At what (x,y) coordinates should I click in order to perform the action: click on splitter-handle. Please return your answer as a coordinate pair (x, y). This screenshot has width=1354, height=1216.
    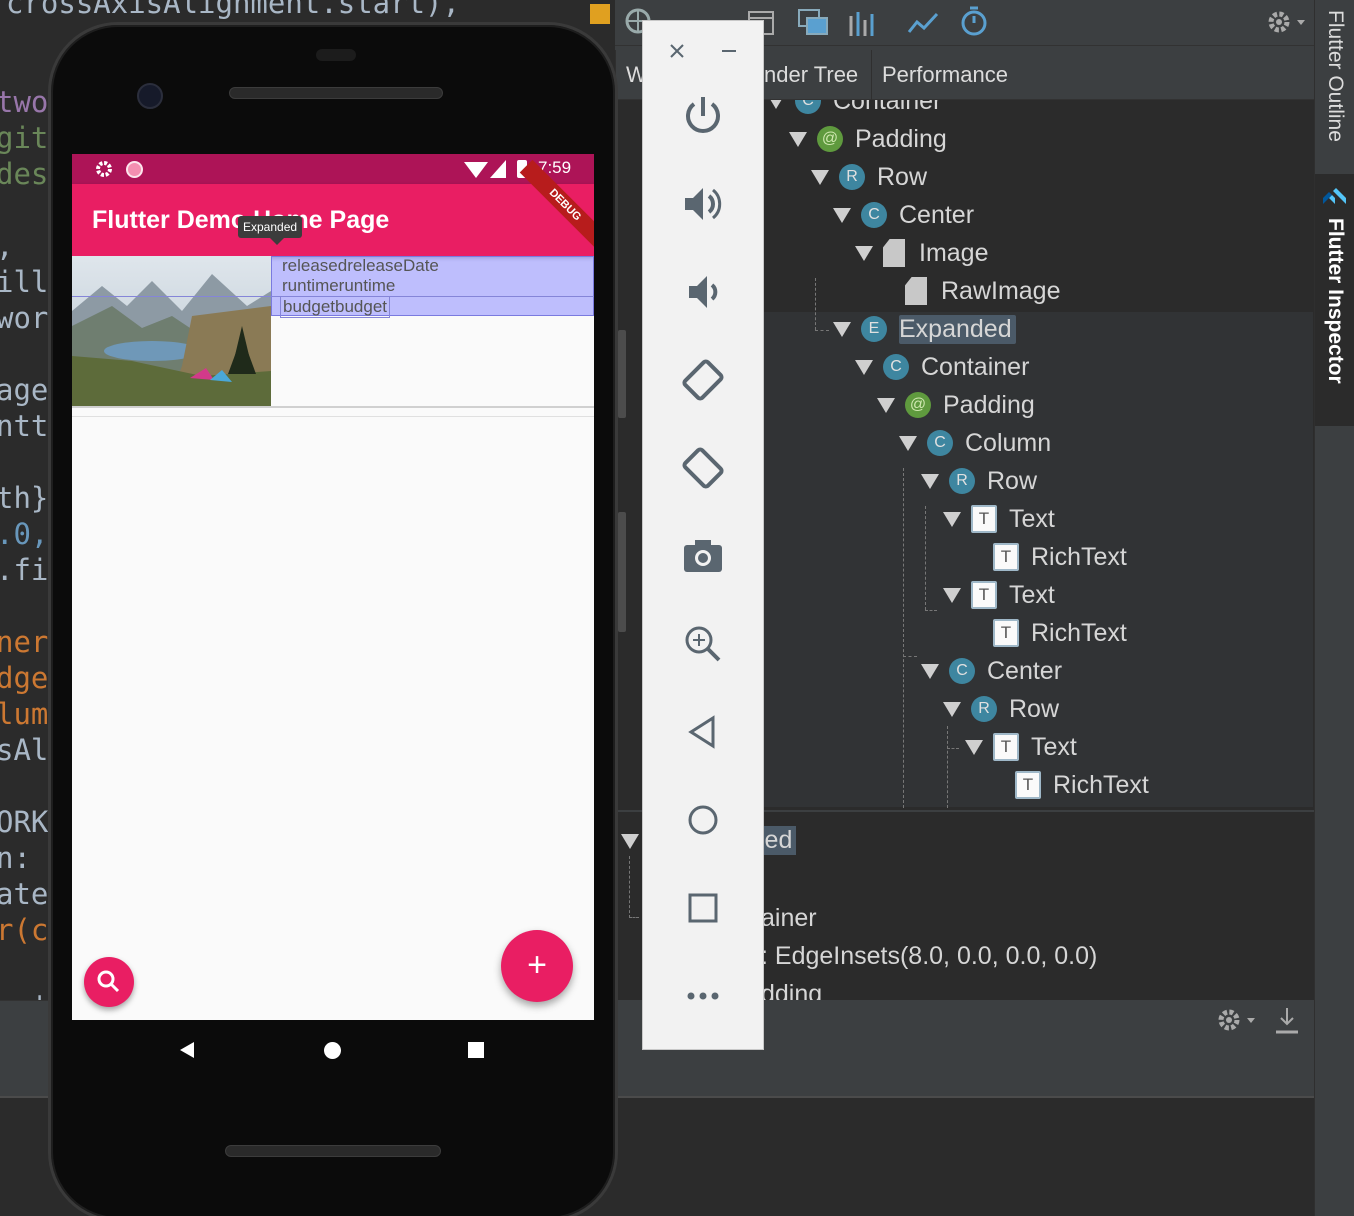
    Looking at the image, I should click on (962, 813).